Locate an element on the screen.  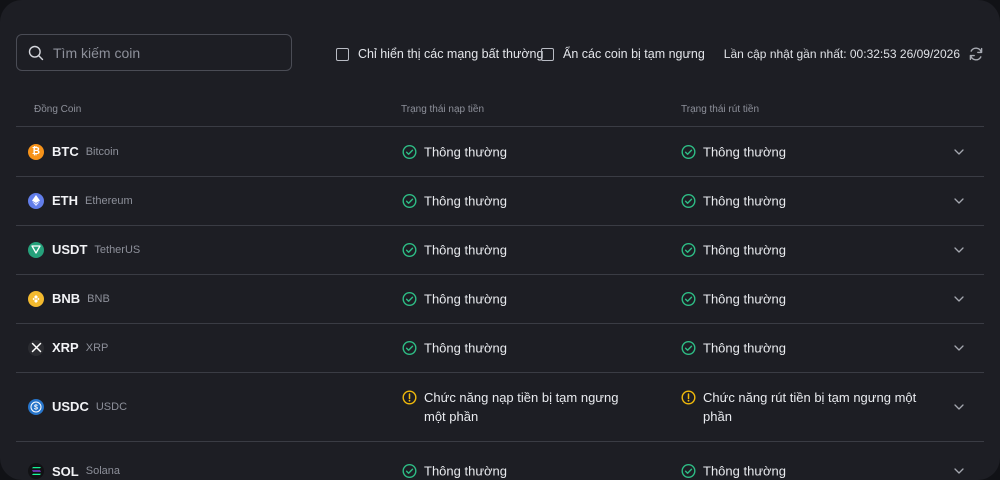
coin-name: XRP is located at coordinates (97, 348).